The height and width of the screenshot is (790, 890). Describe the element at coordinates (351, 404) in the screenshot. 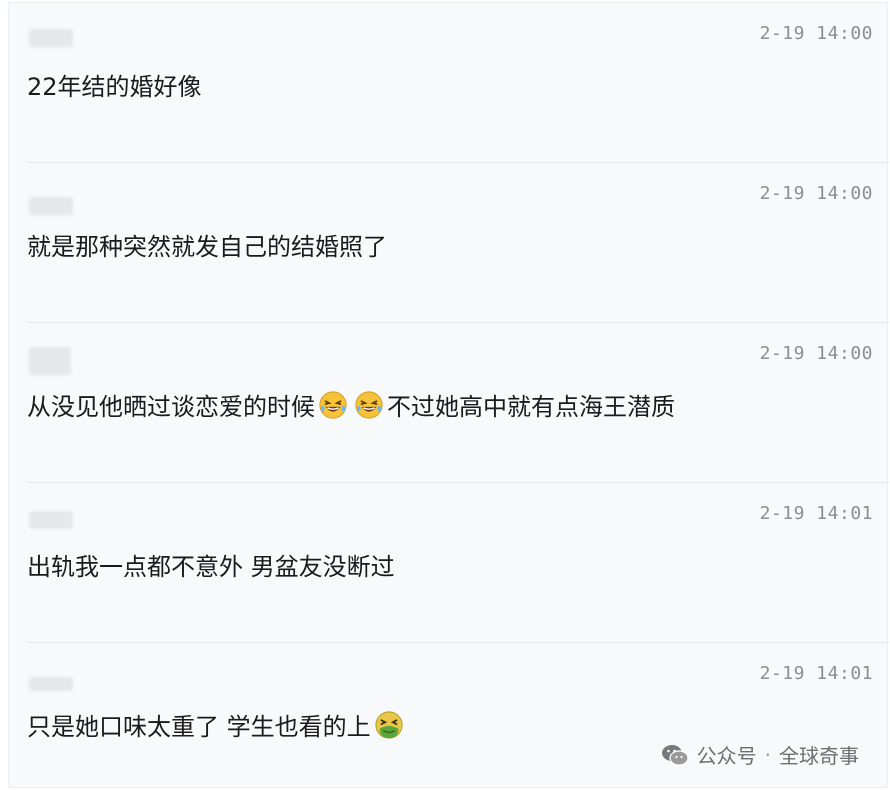

I see `comment-text: 从没见他晒过谈恋爱的时候 不过她高中就有点海王潜质` at that location.